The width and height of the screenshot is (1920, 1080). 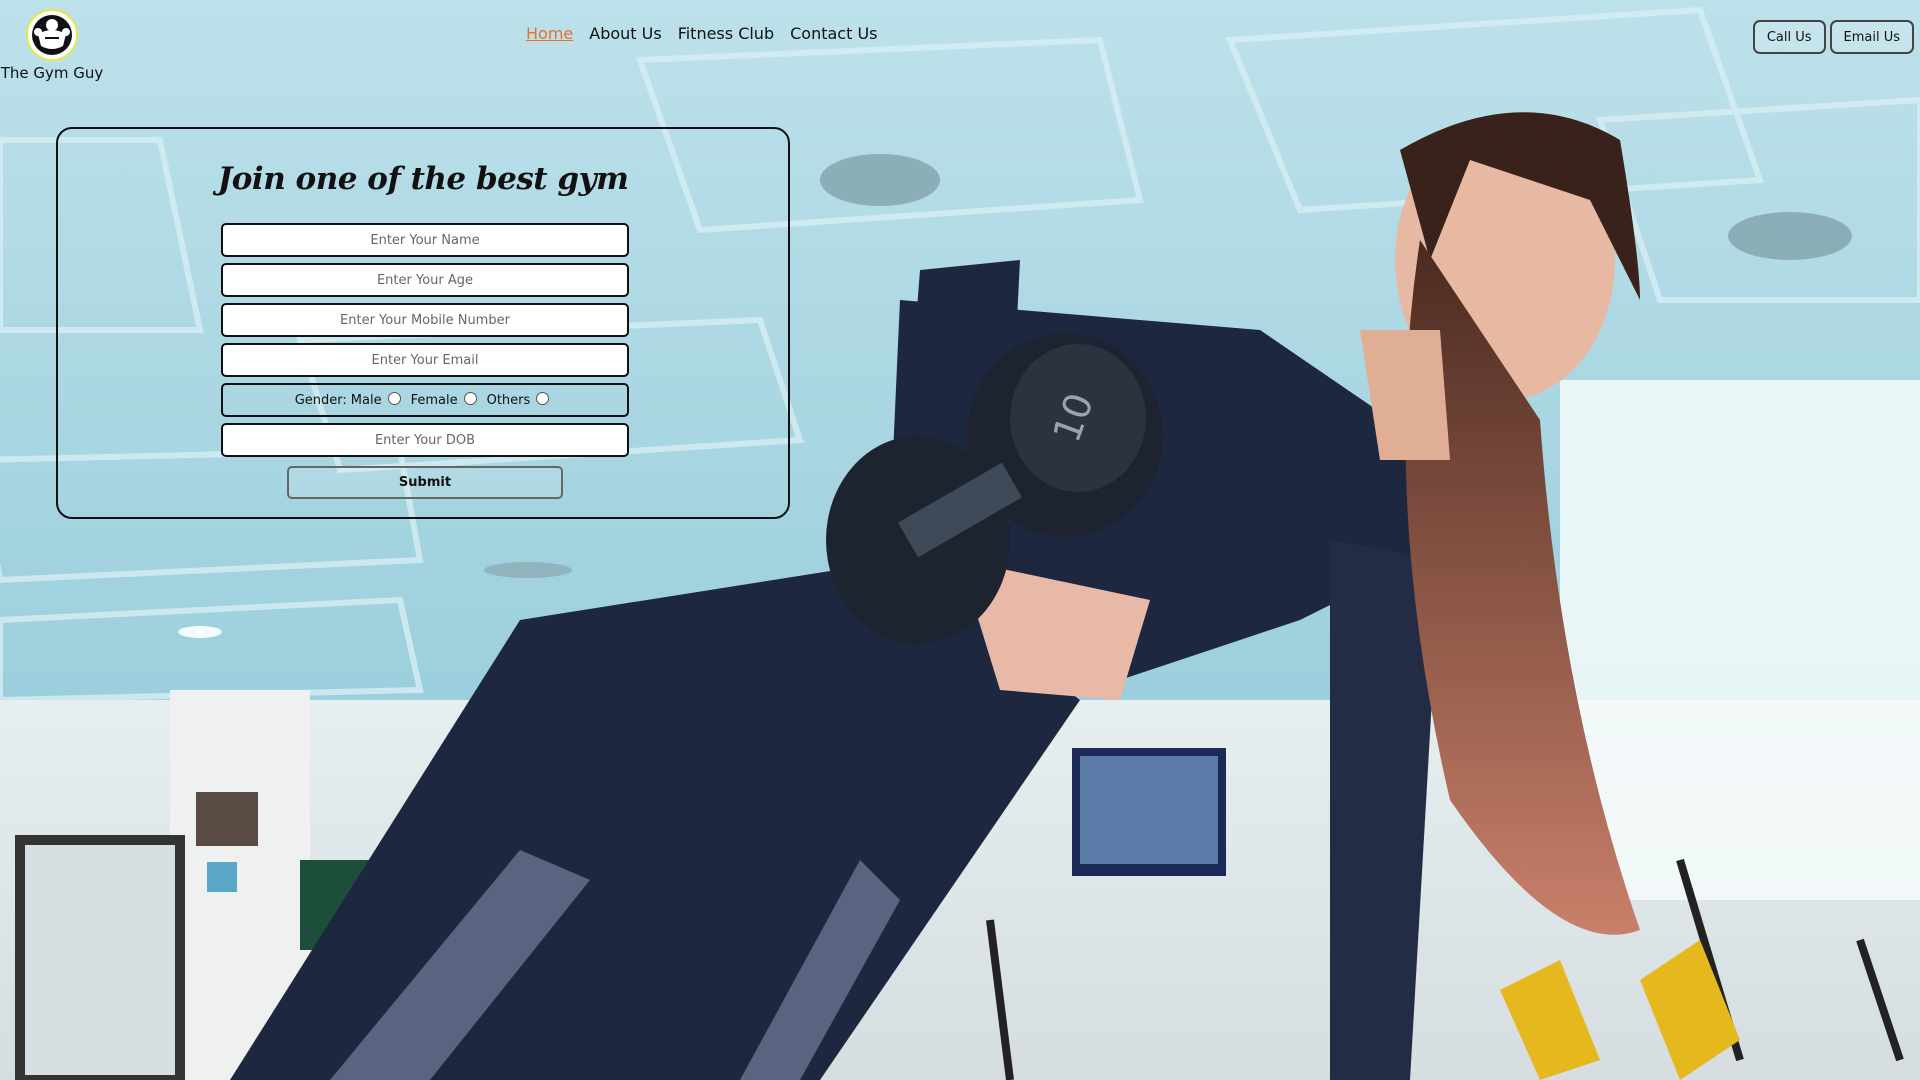 What do you see at coordinates (425, 440) in the screenshot?
I see `dob-input` at bounding box center [425, 440].